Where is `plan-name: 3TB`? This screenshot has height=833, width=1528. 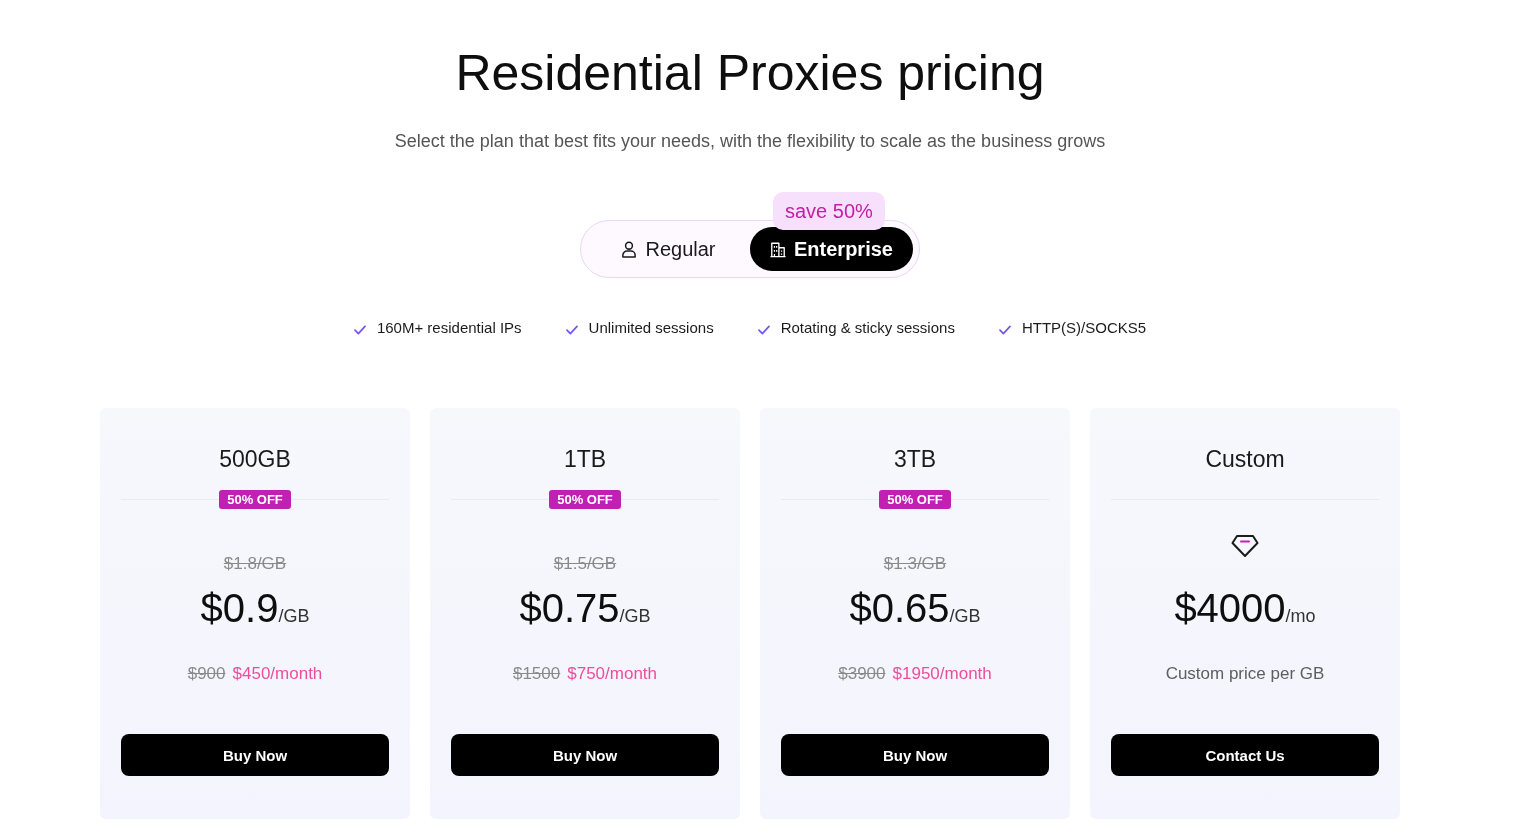
plan-name: 3TB is located at coordinates (915, 459).